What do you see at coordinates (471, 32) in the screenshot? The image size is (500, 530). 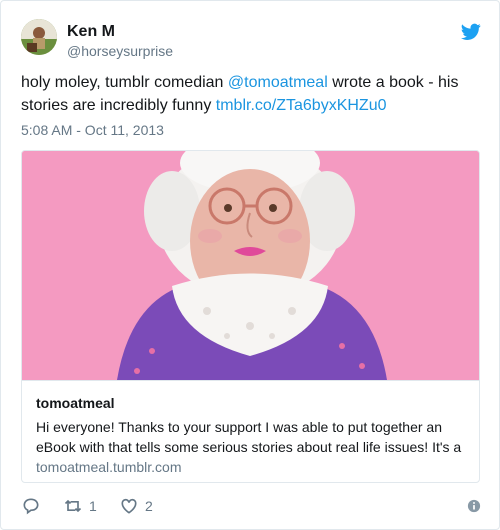 I see `twitter-bird-icon` at bounding box center [471, 32].